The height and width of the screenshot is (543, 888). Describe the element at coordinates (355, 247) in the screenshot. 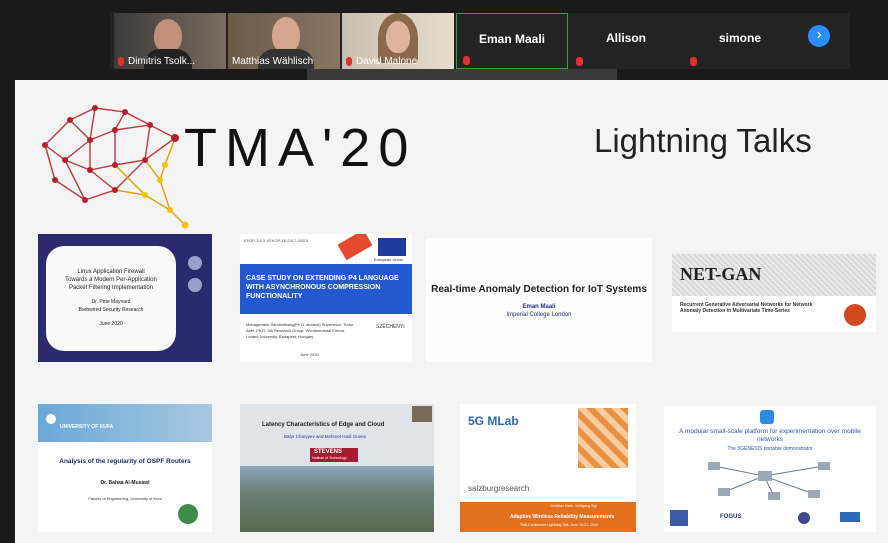

I see `pen-icon` at that location.